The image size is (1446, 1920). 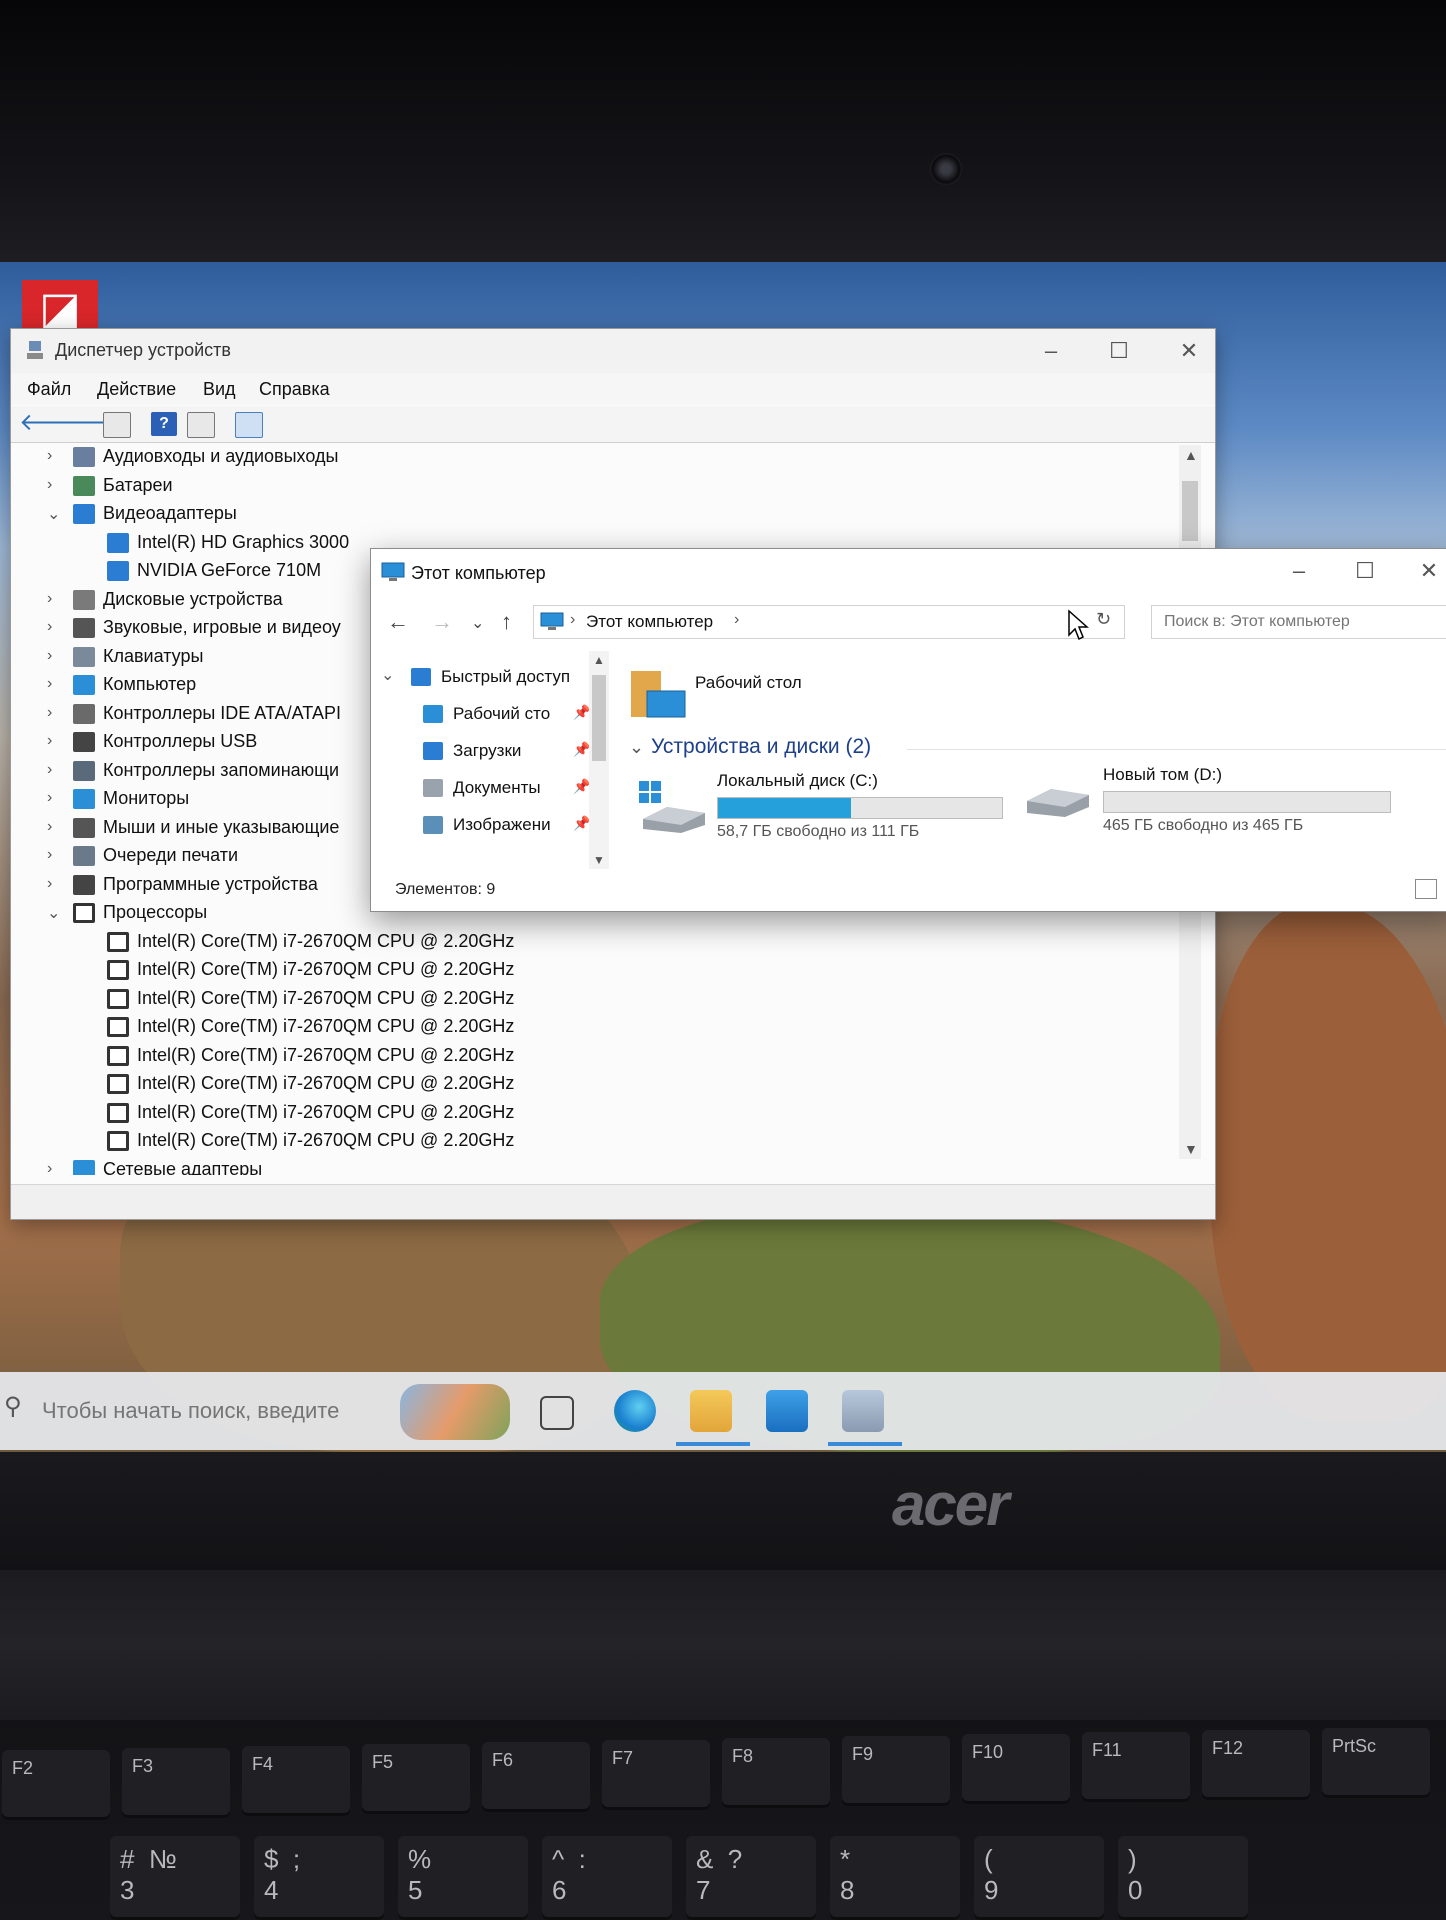 What do you see at coordinates (502, 713) in the screenshot?
I see `nav-item-label: Рабочий сто` at bounding box center [502, 713].